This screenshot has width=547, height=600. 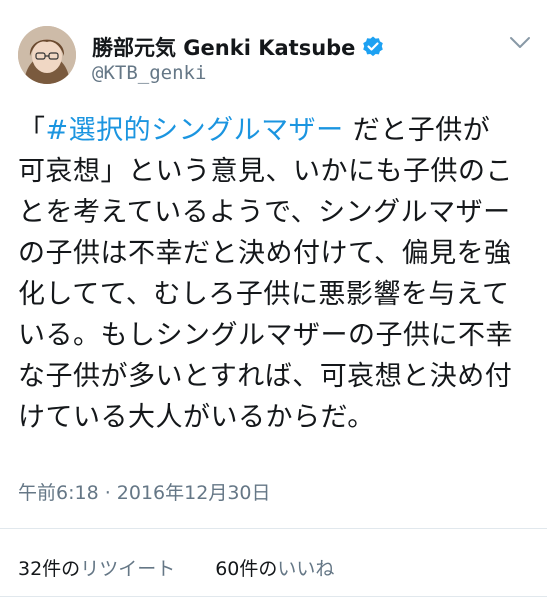 What do you see at coordinates (306, 569) in the screenshot?
I see `likes-label: いいね` at bounding box center [306, 569].